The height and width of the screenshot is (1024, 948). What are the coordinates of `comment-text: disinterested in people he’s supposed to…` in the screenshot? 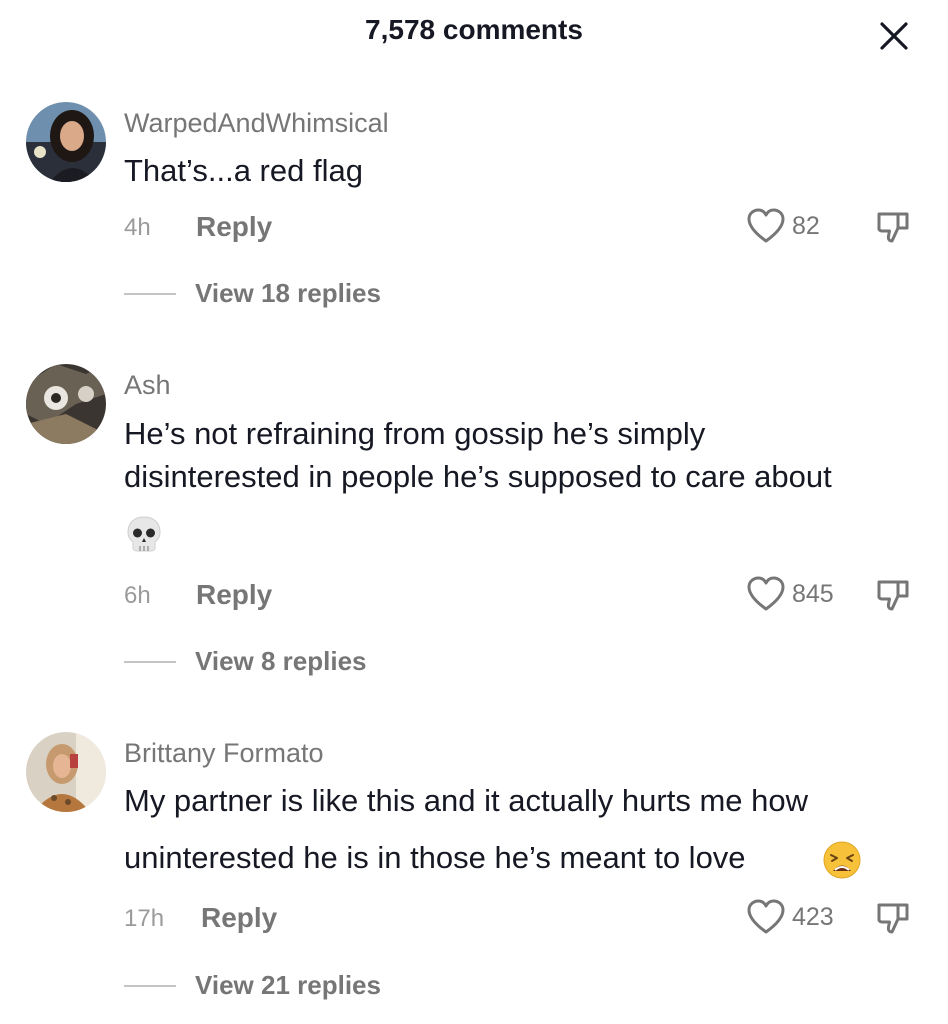 It's located at (478, 476).